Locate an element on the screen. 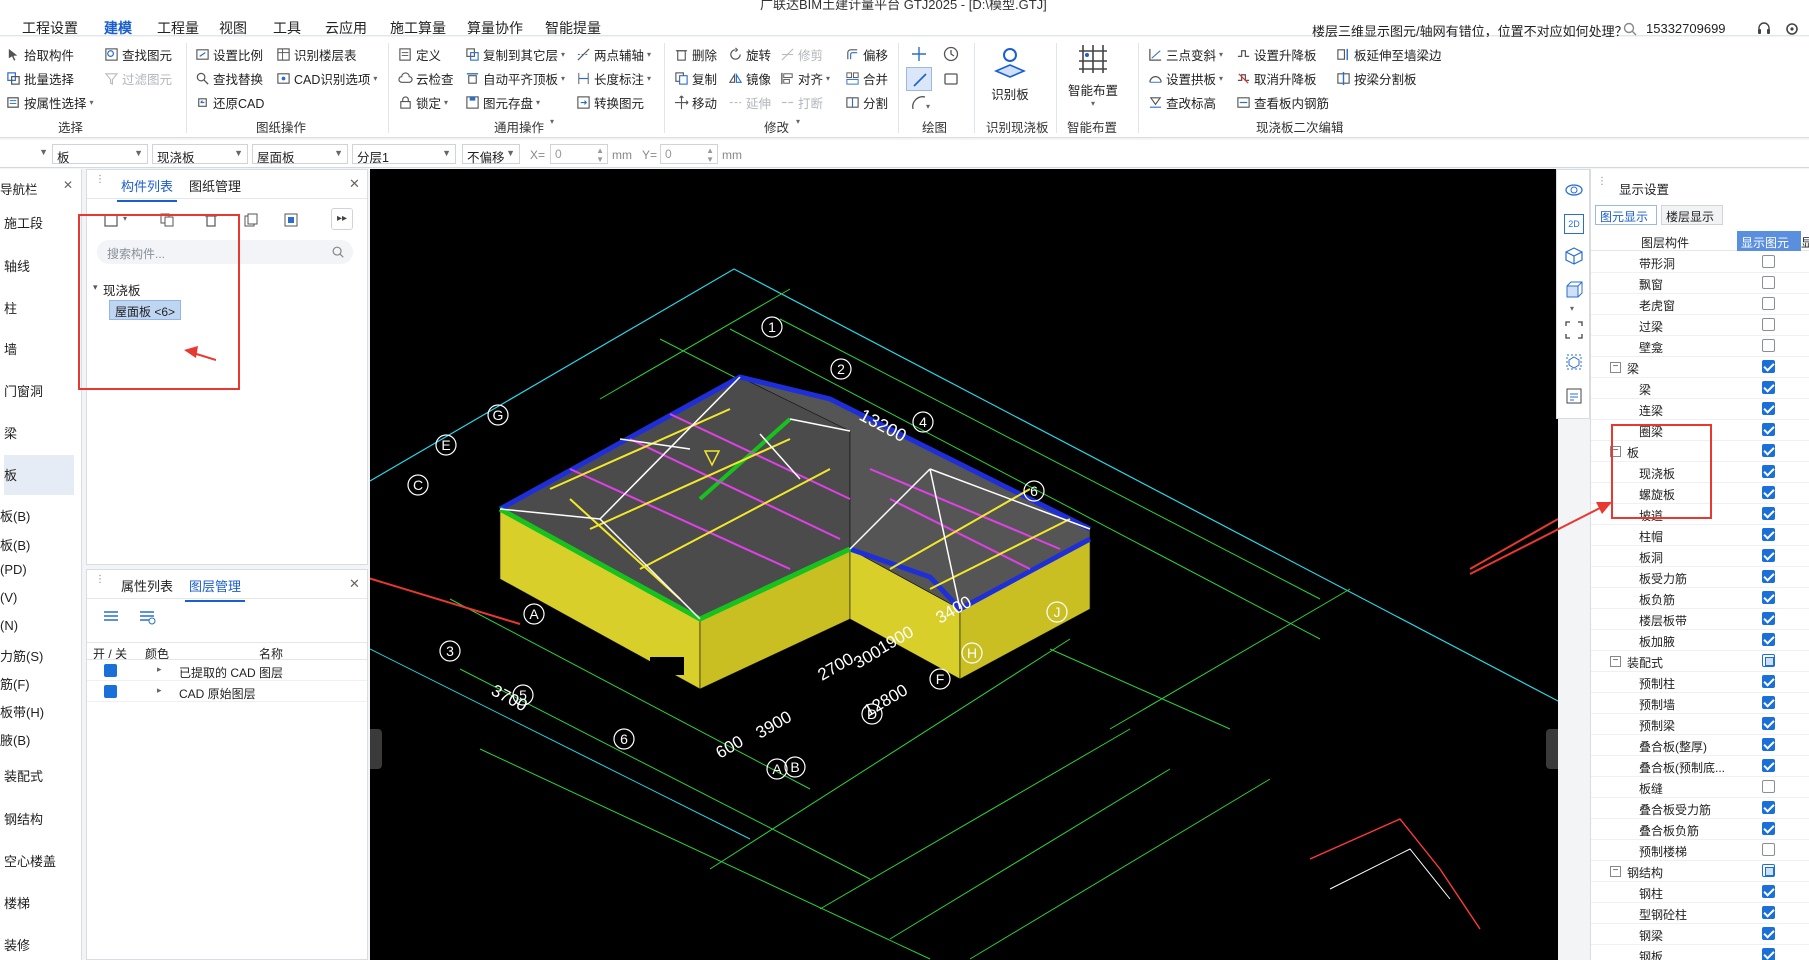  find-replace-button: 查找替换 is located at coordinates (229, 78).